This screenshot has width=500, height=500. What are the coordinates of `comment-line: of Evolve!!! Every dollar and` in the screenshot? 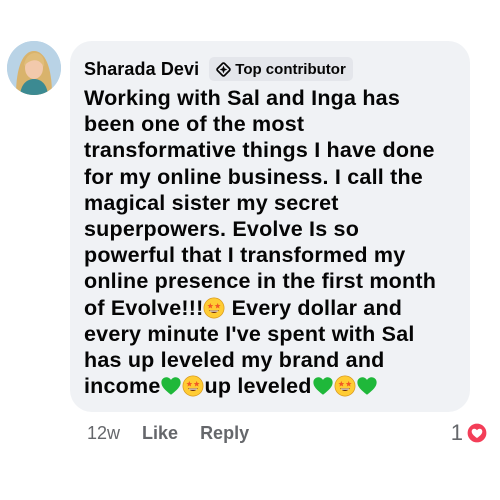 It's located at (270, 308).